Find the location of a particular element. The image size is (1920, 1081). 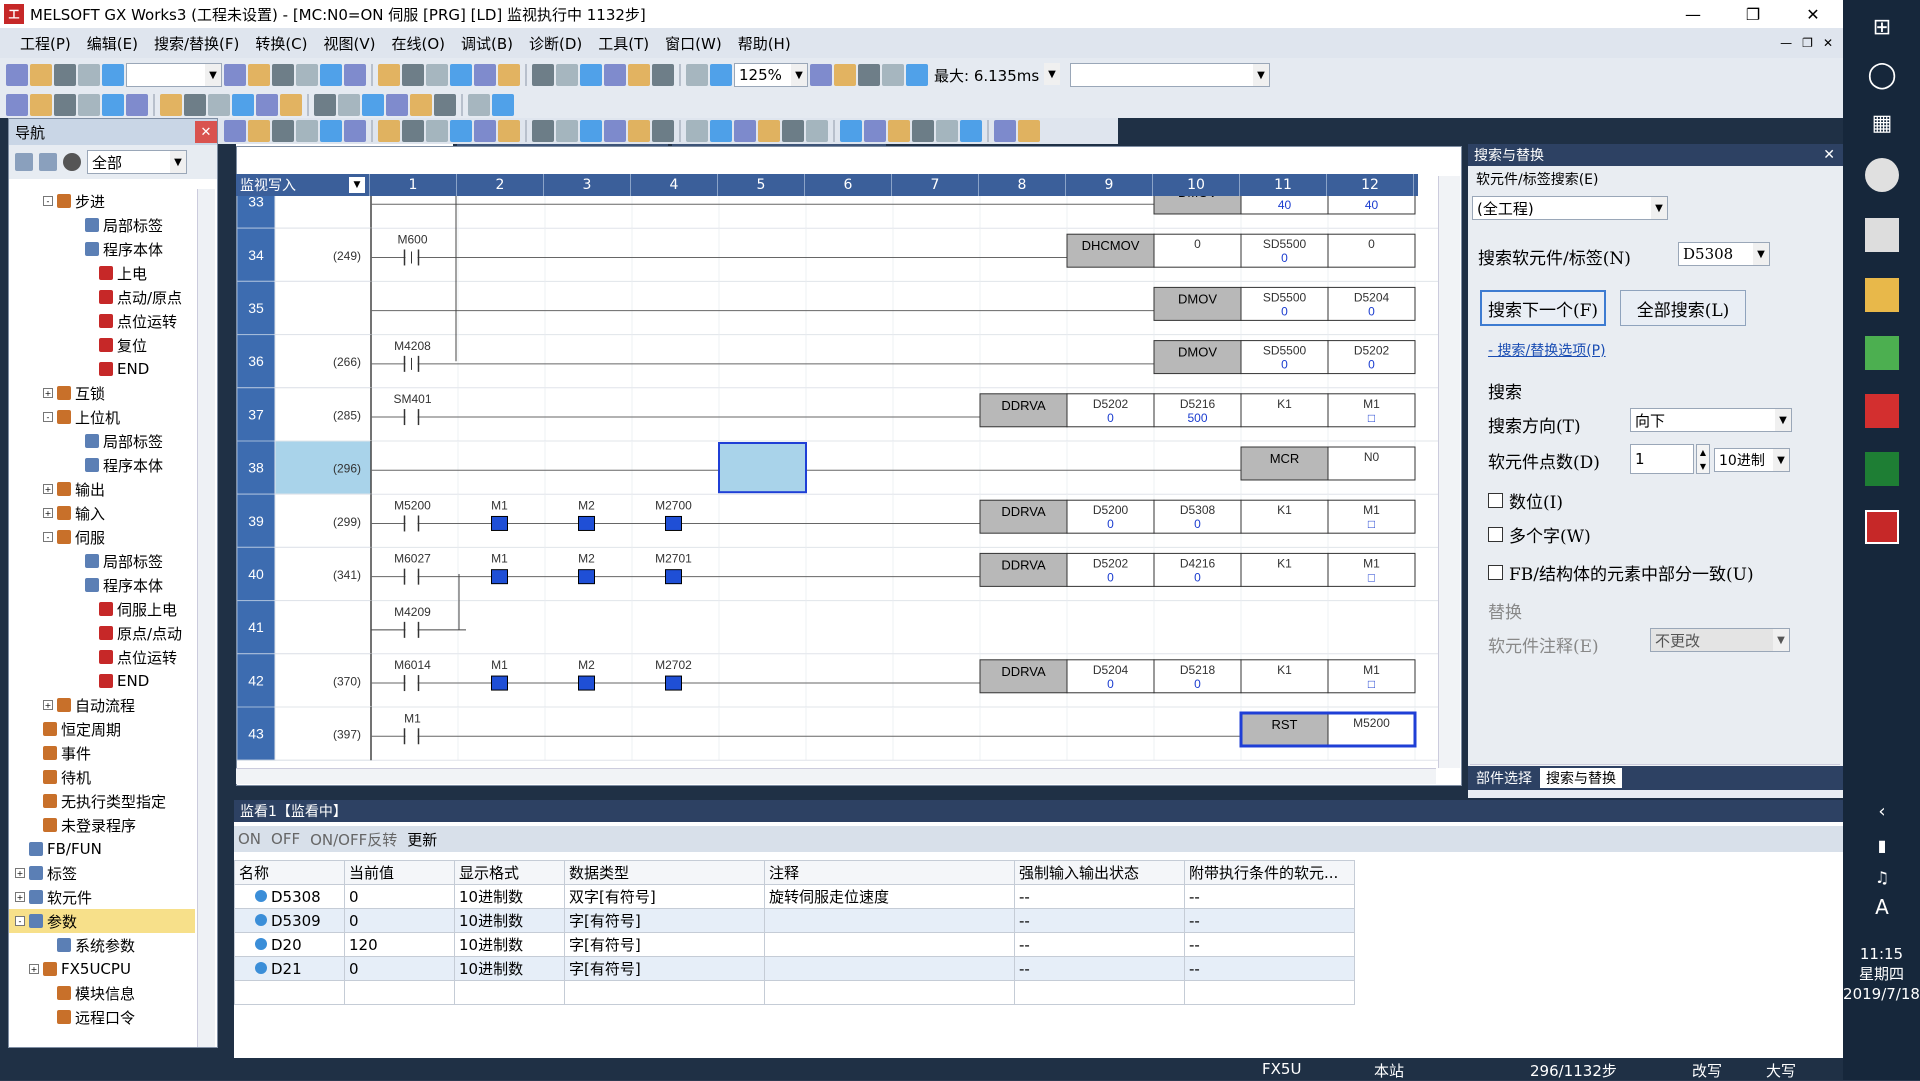

nav-tree-item: END is located at coordinates (102, 369).